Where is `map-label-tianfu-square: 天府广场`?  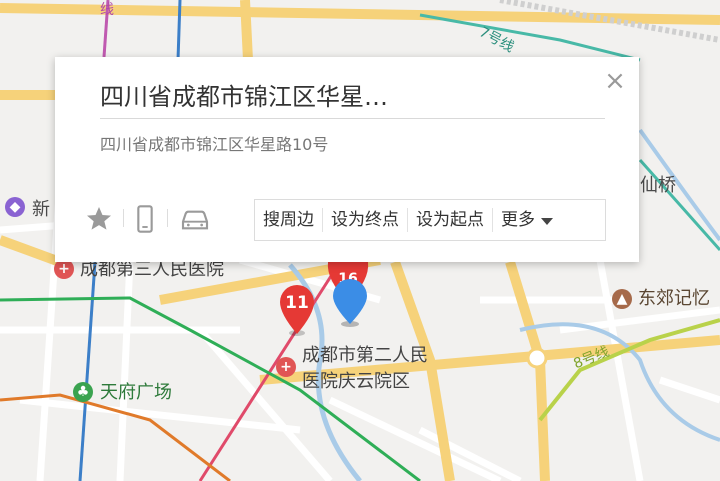
map-label-tianfu-square: 天府广场 is located at coordinates (136, 392).